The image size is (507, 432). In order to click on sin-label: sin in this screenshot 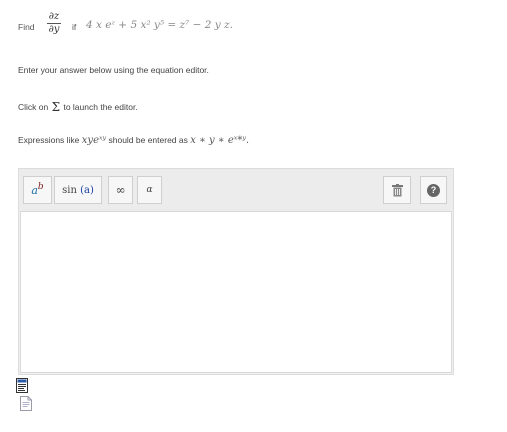, I will do `click(69, 190)`.